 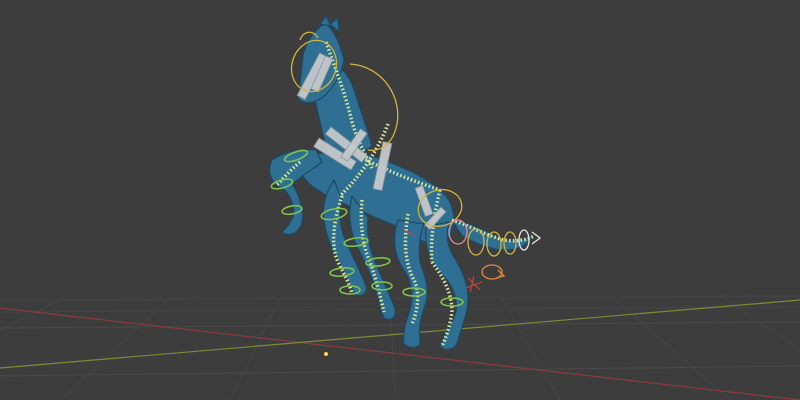 I want to click on horse-ear, so click(x=325, y=21).